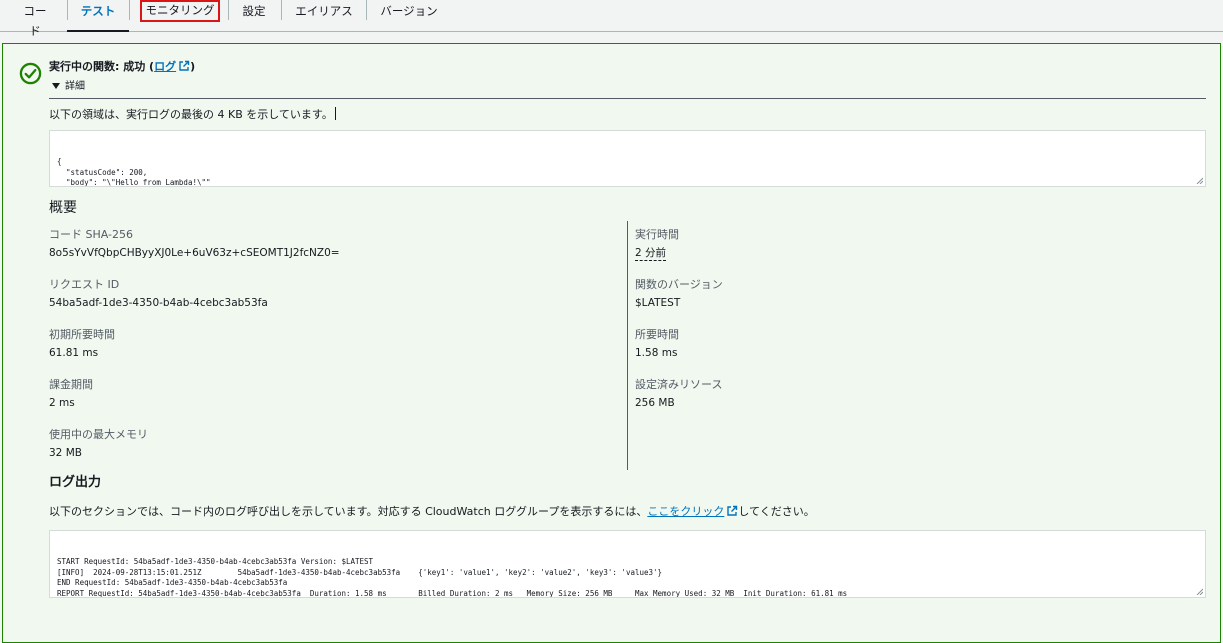 Image resolution: width=1223 pixels, height=643 pixels. I want to click on duration-value: 1.58 ms, so click(656, 353).